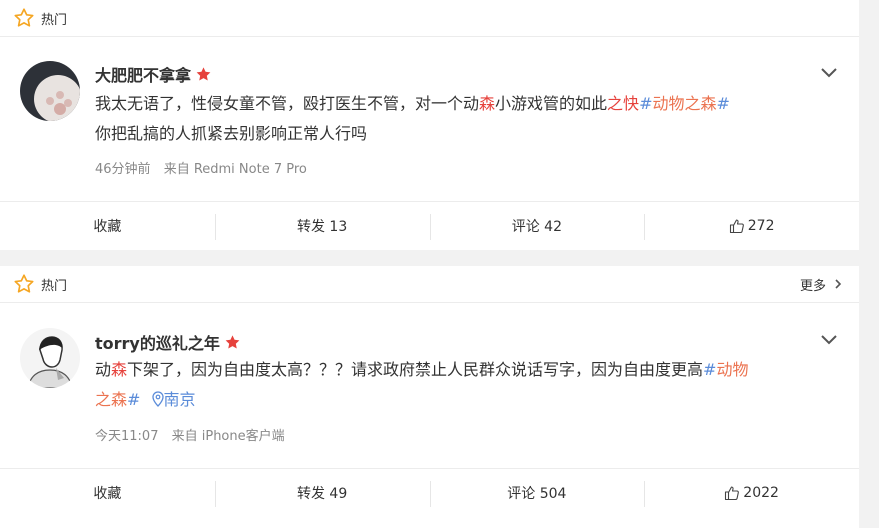 This screenshot has height=528, width=879. I want to click on username-text: torry的巡礼之年, so click(157, 342).